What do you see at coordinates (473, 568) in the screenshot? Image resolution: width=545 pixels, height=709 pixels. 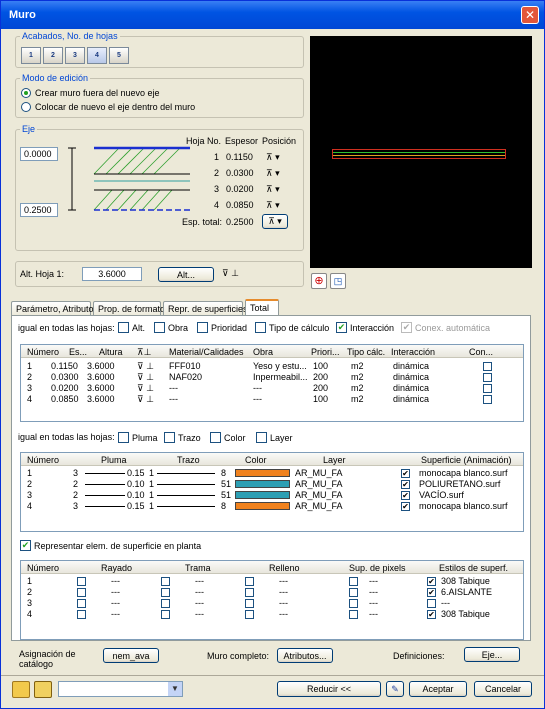 I see `column-header: Estilos de superf.` at bounding box center [473, 568].